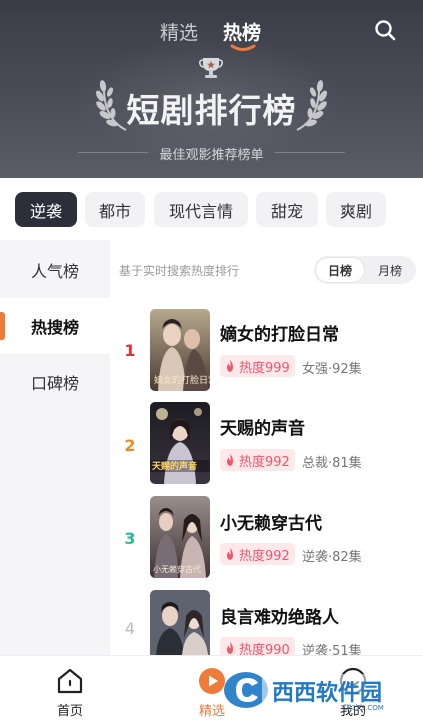  Describe the element at coordinates (242, 31) in the screenshot. I see `tab-hot-list: 热榜` at that location.